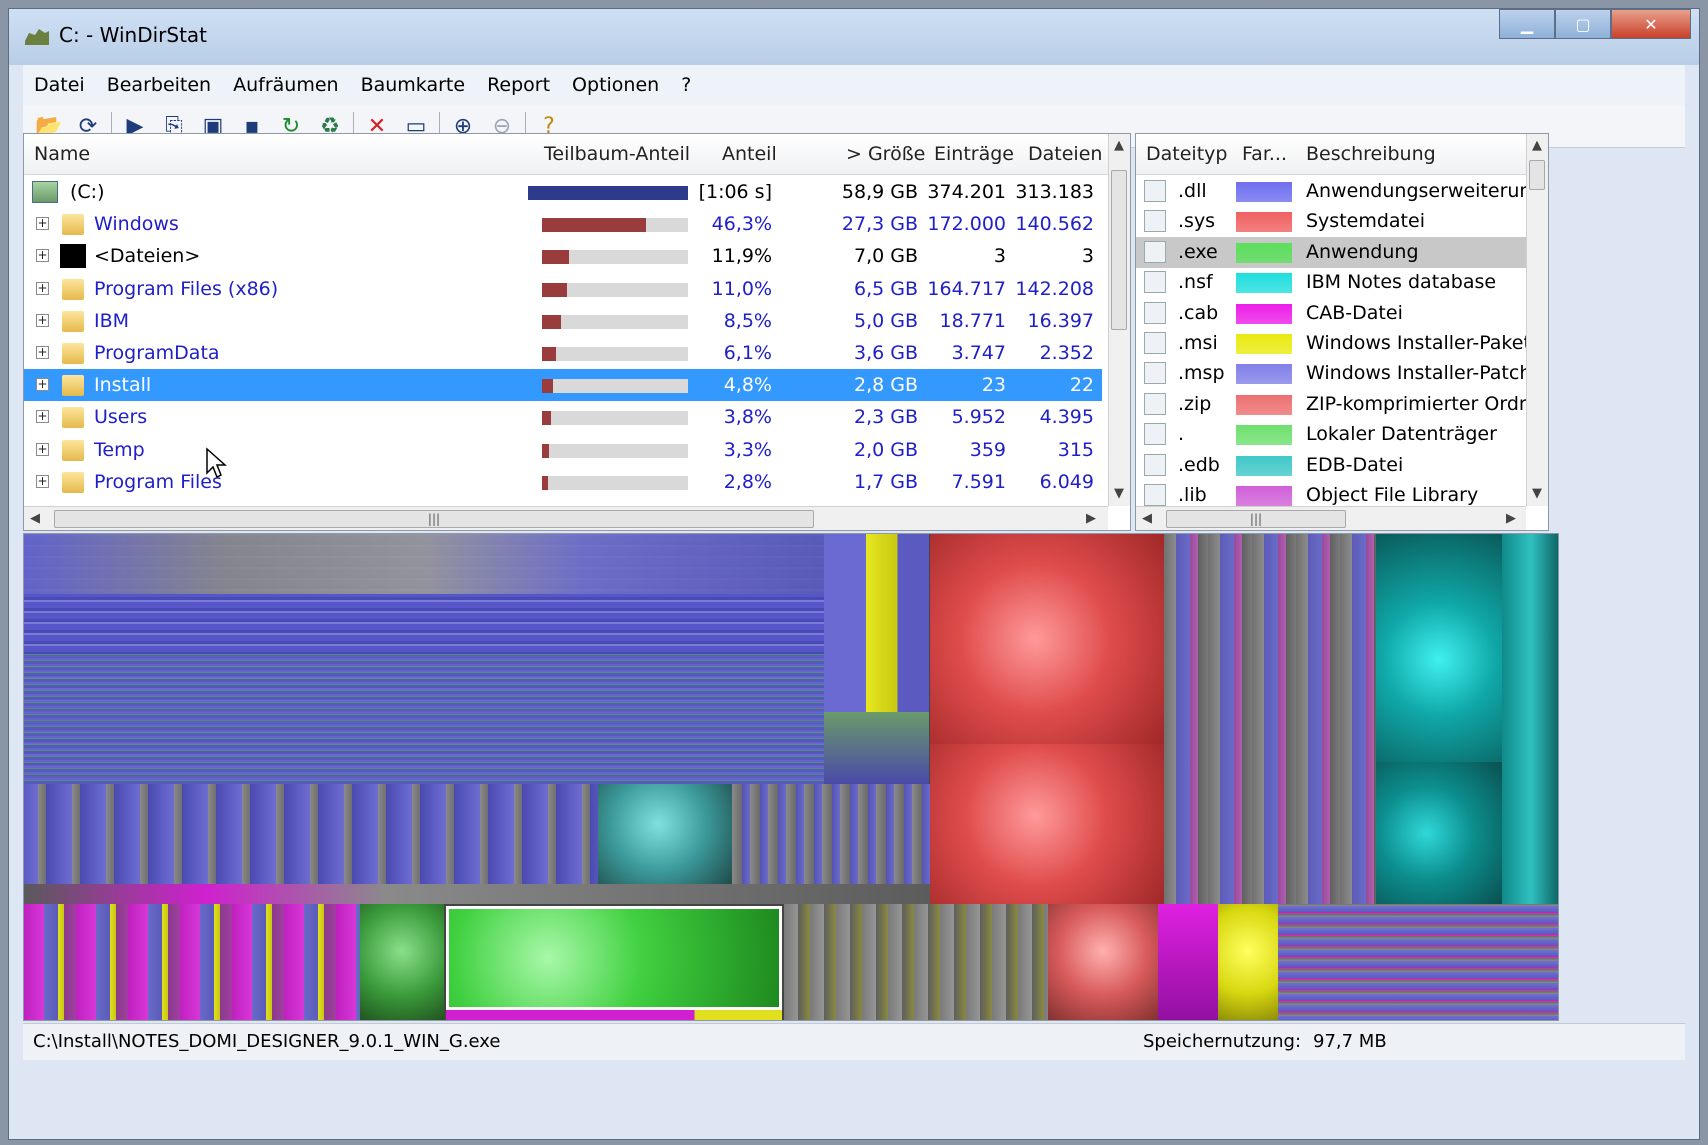 Image resolution: width=1708 pixels, height=1145 pixels. I want to click on tree-row: + Install 4,8% 2,8 GB 23 22, so click(563, 385).